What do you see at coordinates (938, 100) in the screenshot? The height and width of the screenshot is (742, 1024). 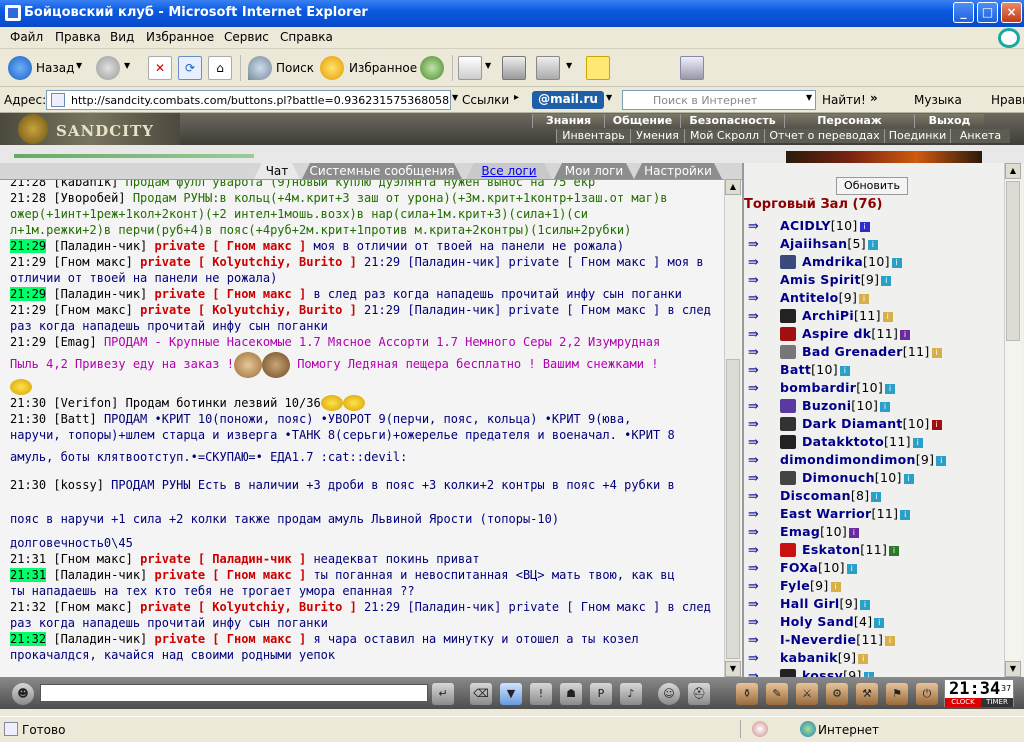 I see `music-button: Музыка` at bounding box center [938, 100].